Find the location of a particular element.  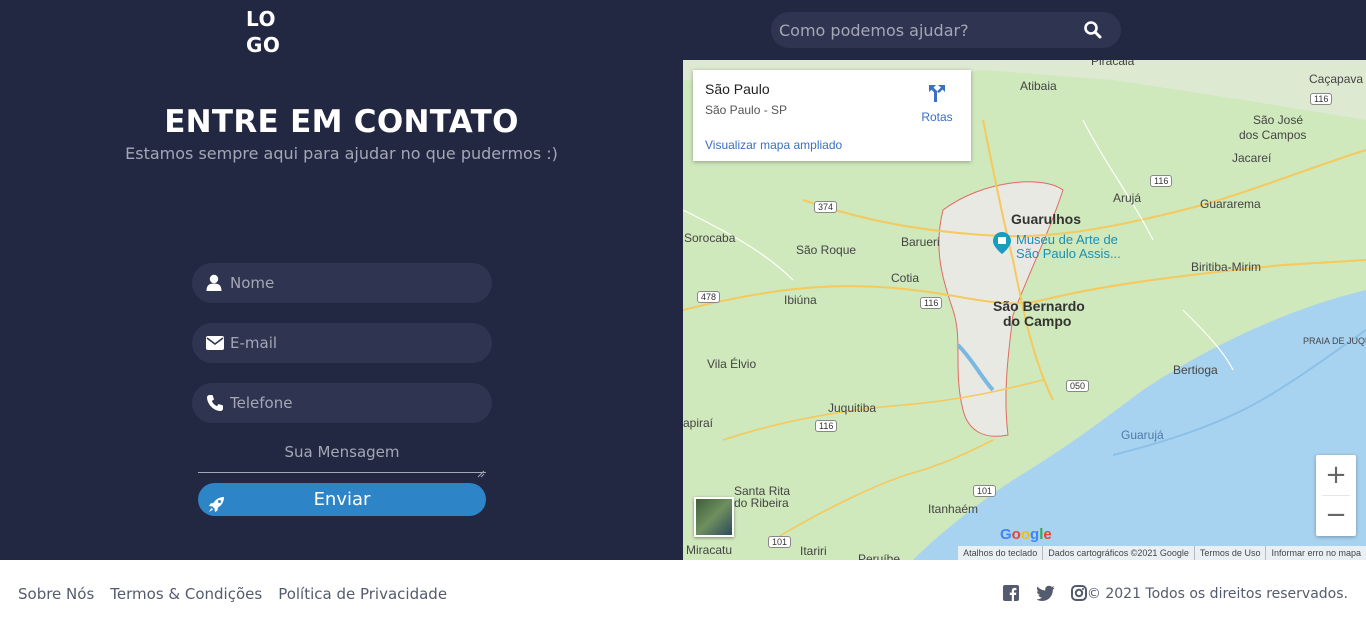

name-field is located at coordinates (342, 283).